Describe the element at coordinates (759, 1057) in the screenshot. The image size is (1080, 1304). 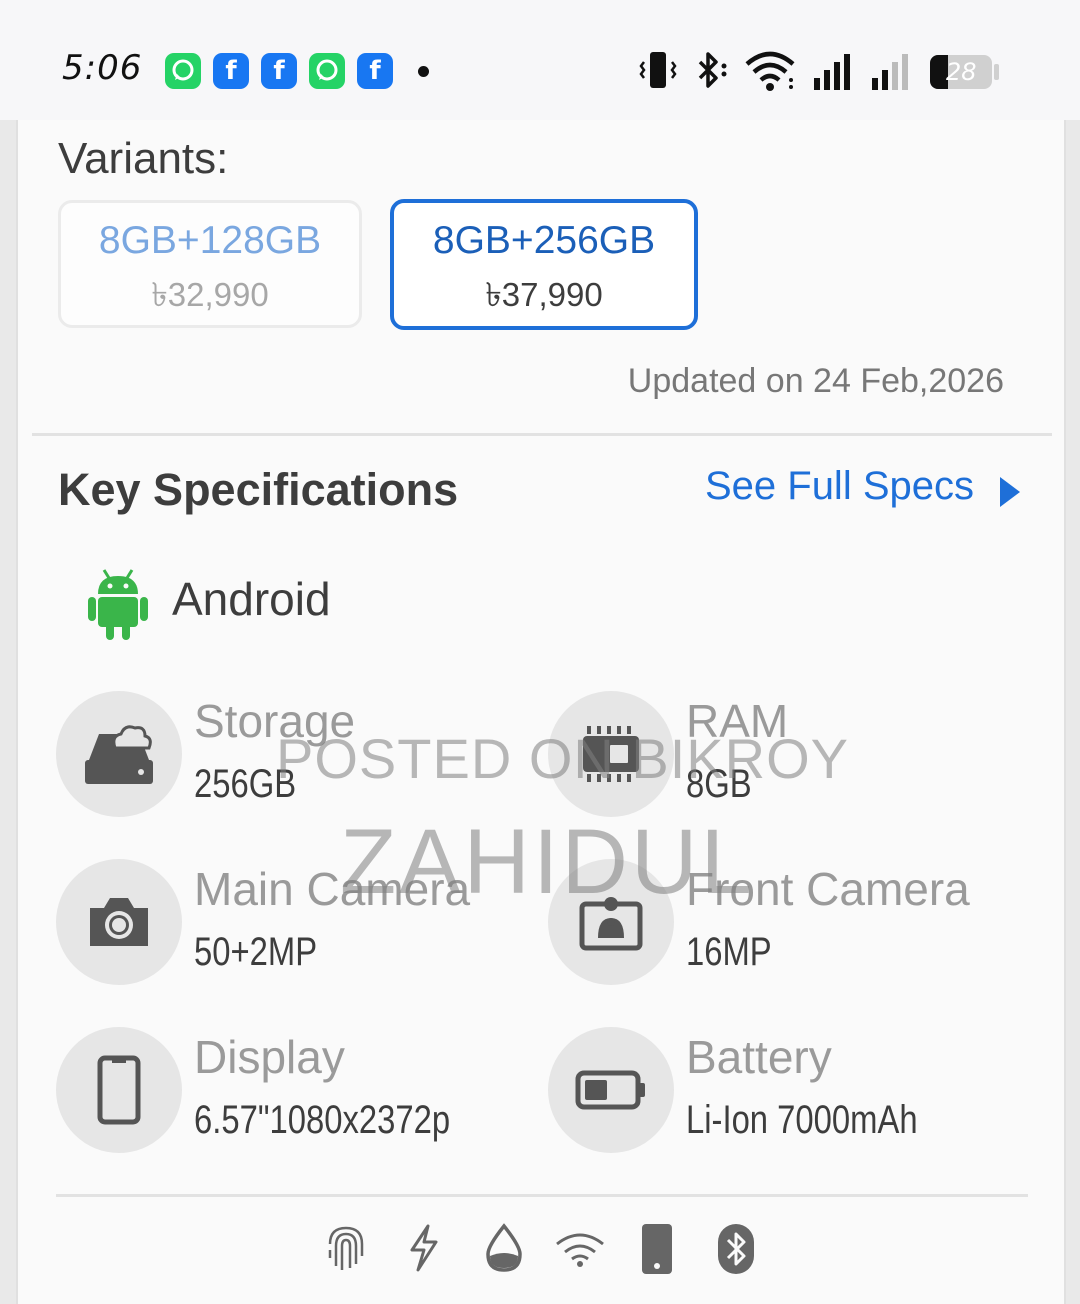
I see `spec-label-battery: Battery` at that location.